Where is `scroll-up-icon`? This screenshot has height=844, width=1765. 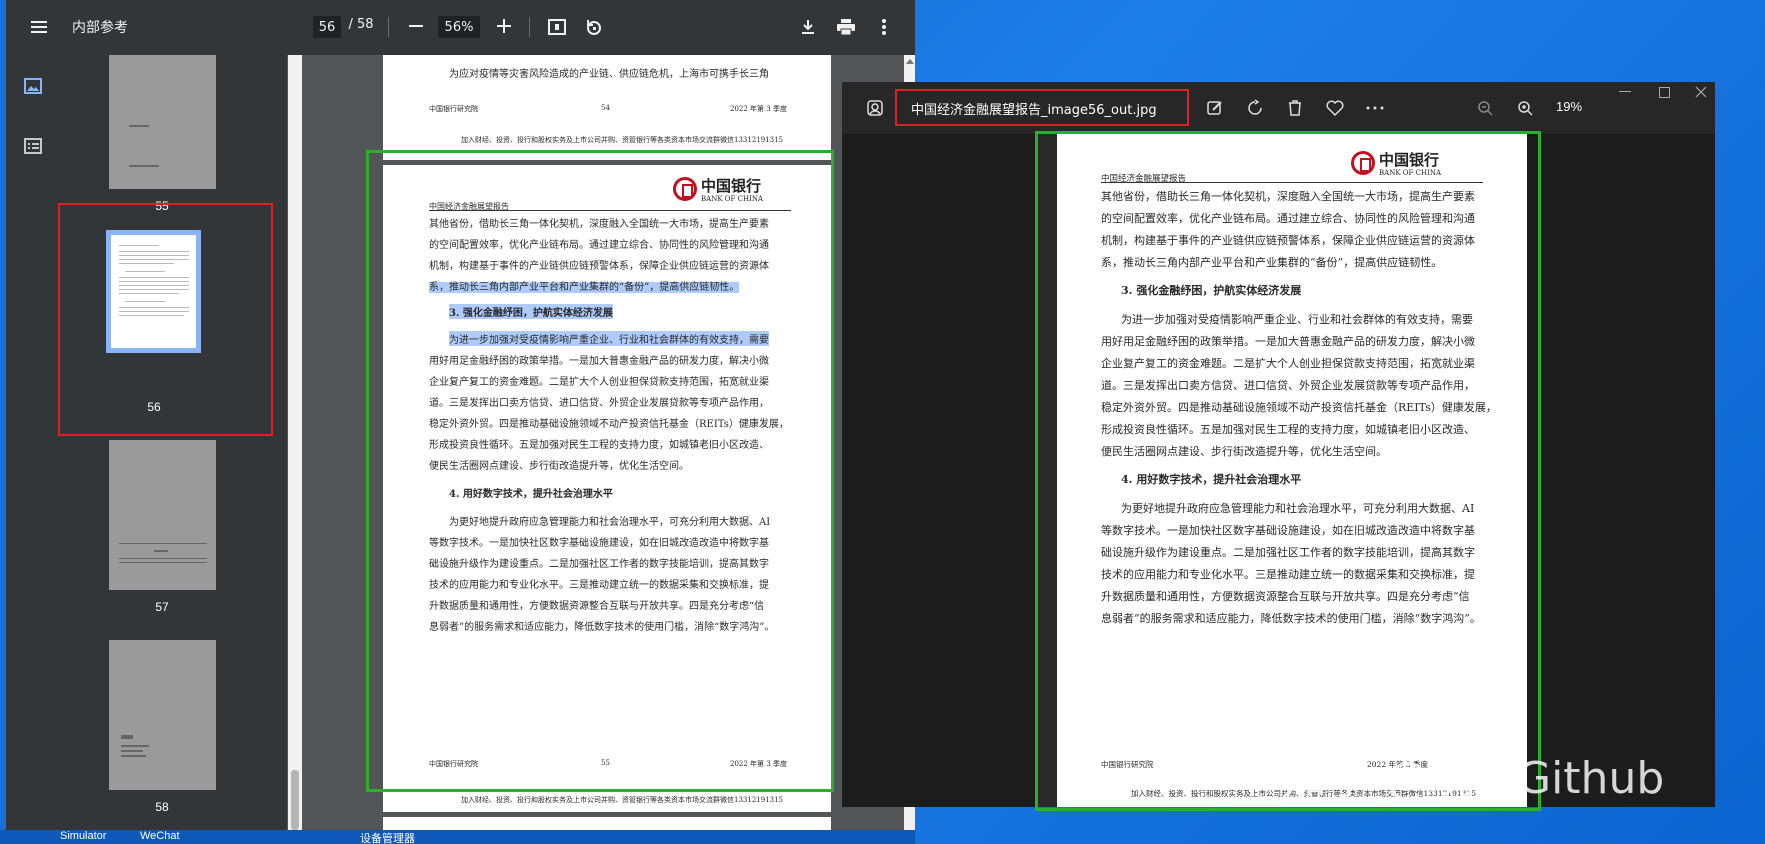
scroll-up-icon is located at coordinates (910, 61).